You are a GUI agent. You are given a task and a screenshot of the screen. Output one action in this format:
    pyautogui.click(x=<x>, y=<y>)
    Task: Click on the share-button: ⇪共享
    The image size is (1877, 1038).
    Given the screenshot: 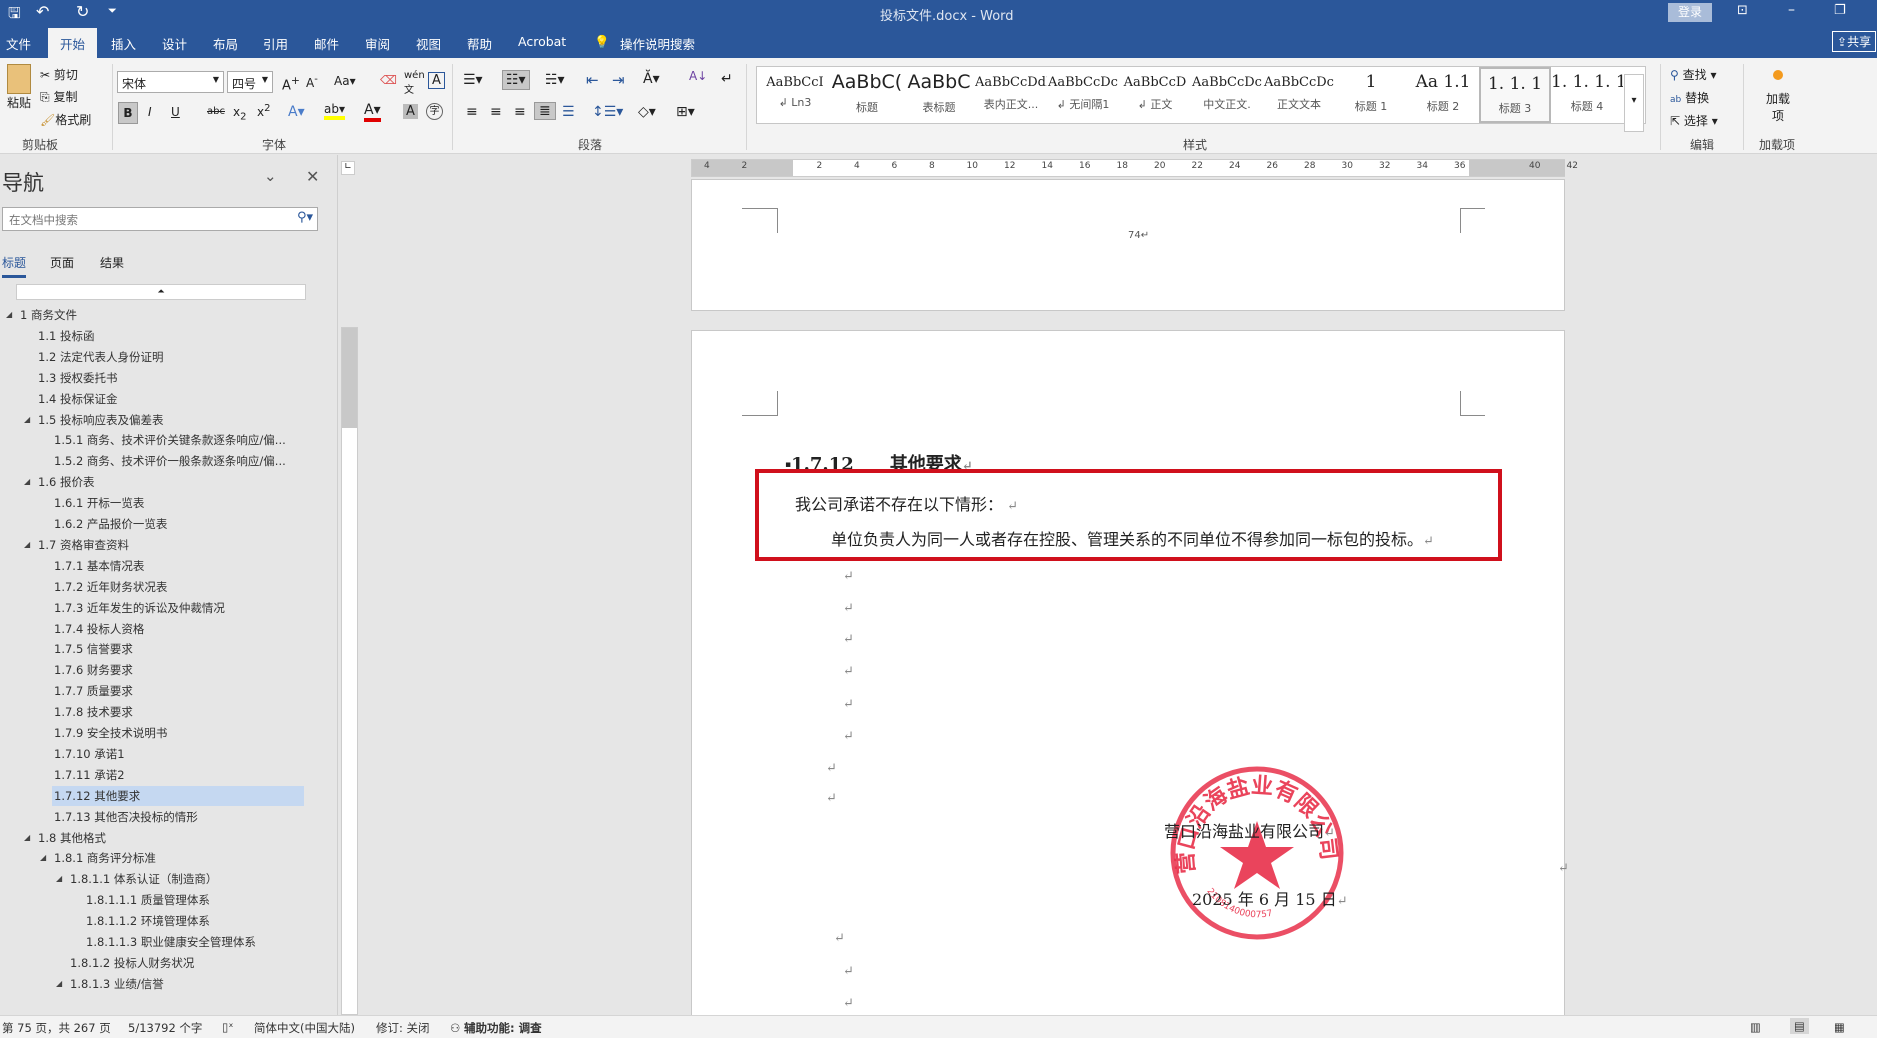 What is the action you would take?
    pyautogui.click(x=1854, y=41)
    